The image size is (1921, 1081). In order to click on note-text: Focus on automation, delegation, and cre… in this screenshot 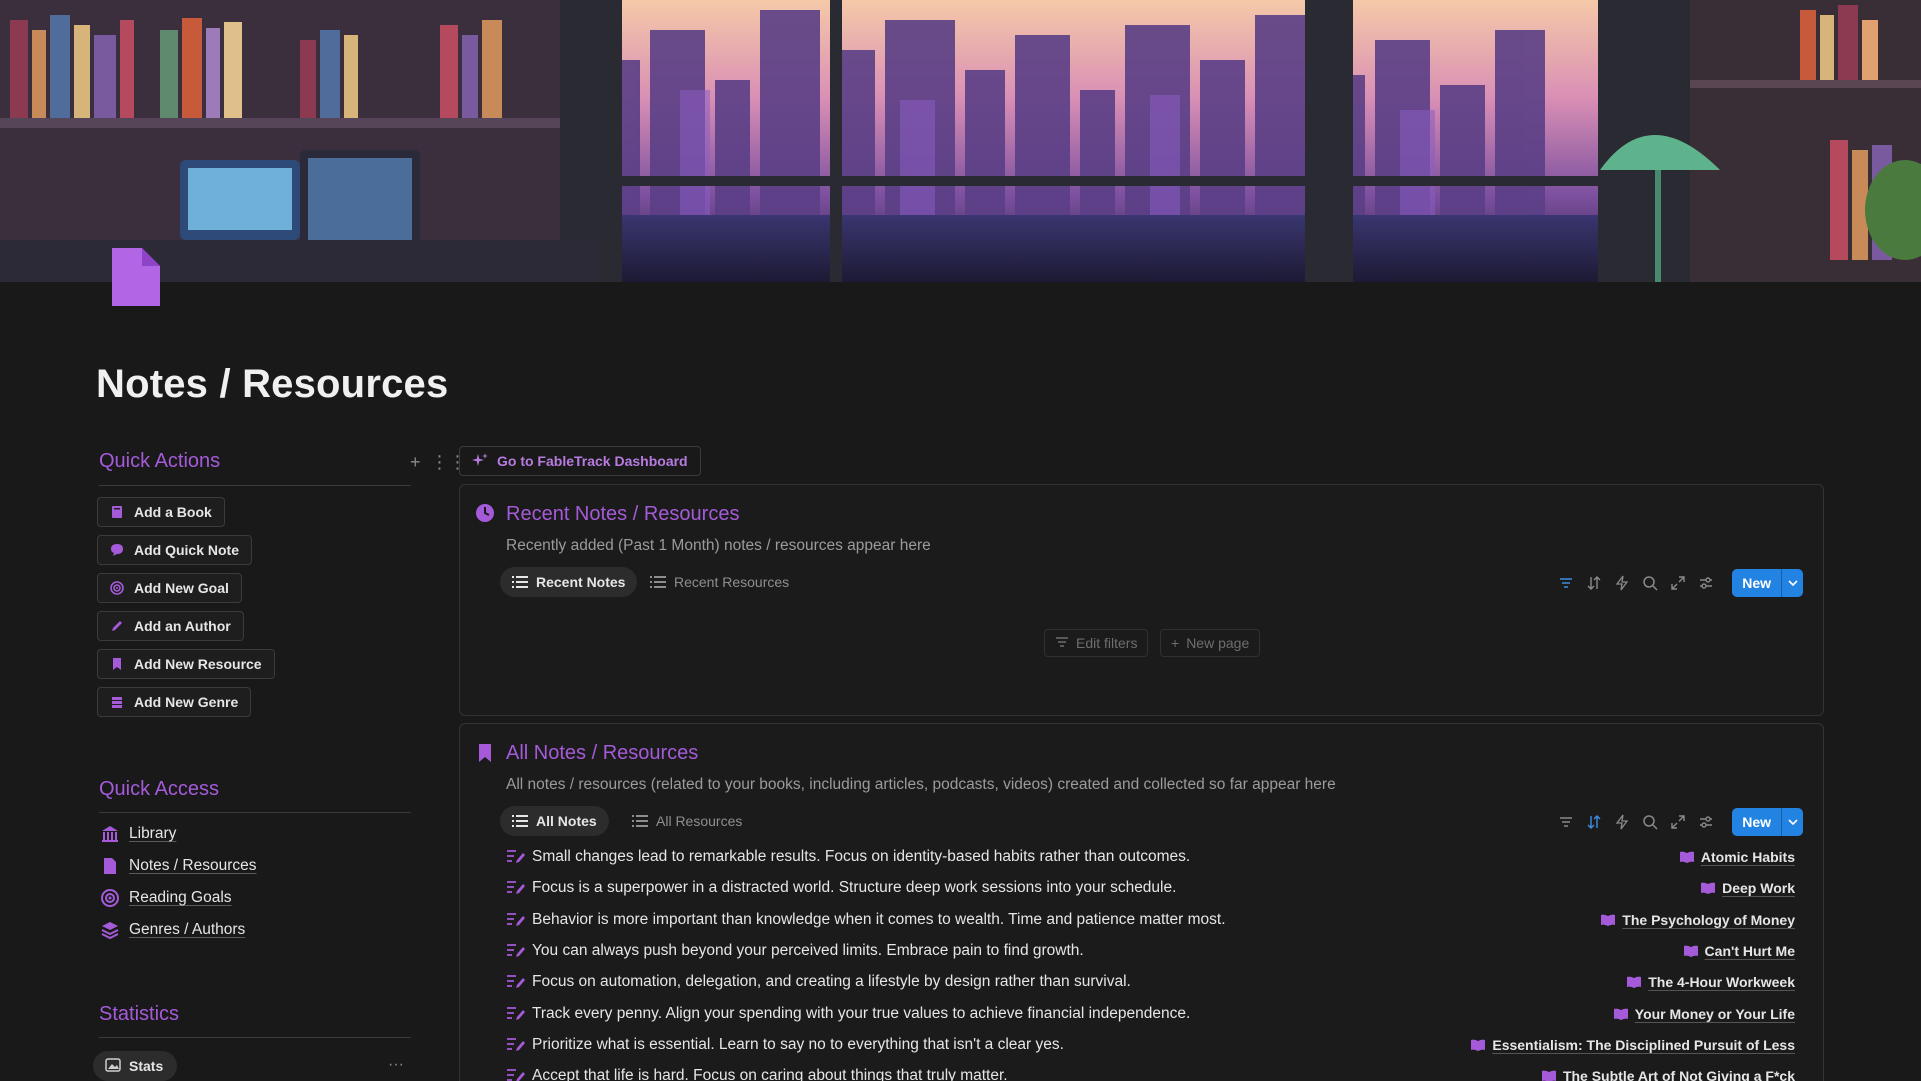, I will do `click(1079, 982)`.